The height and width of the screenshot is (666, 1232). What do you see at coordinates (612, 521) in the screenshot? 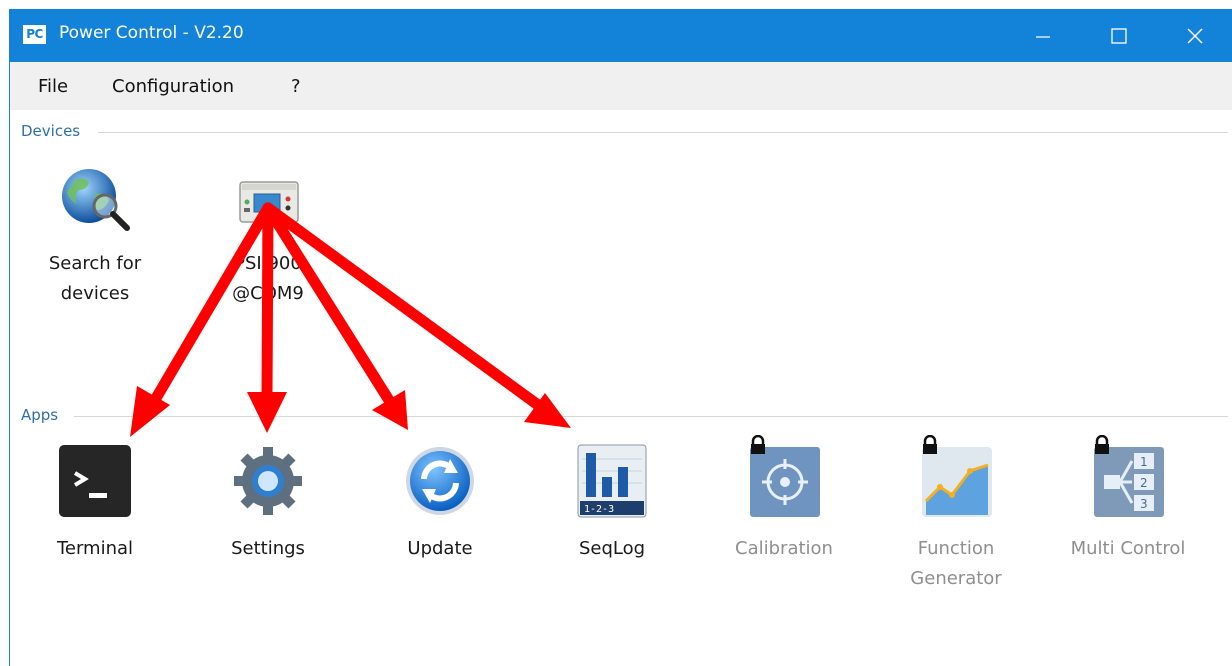
I see `app-seqlog-tile: 1-2-3 SeqLog` at bounding box center [612, 521].